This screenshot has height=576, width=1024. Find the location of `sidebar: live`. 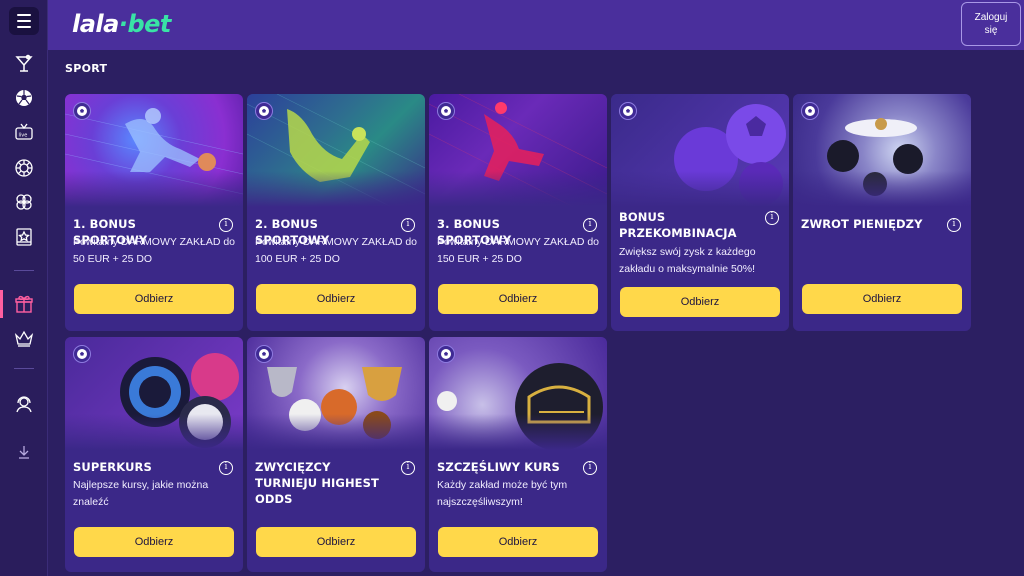

sidebar: live is located at coordinates (24, 288).